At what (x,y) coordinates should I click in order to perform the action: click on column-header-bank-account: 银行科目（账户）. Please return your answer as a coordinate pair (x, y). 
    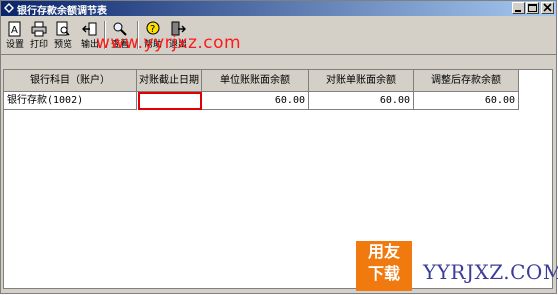
    Looking at the image, I should click on (70, 81).